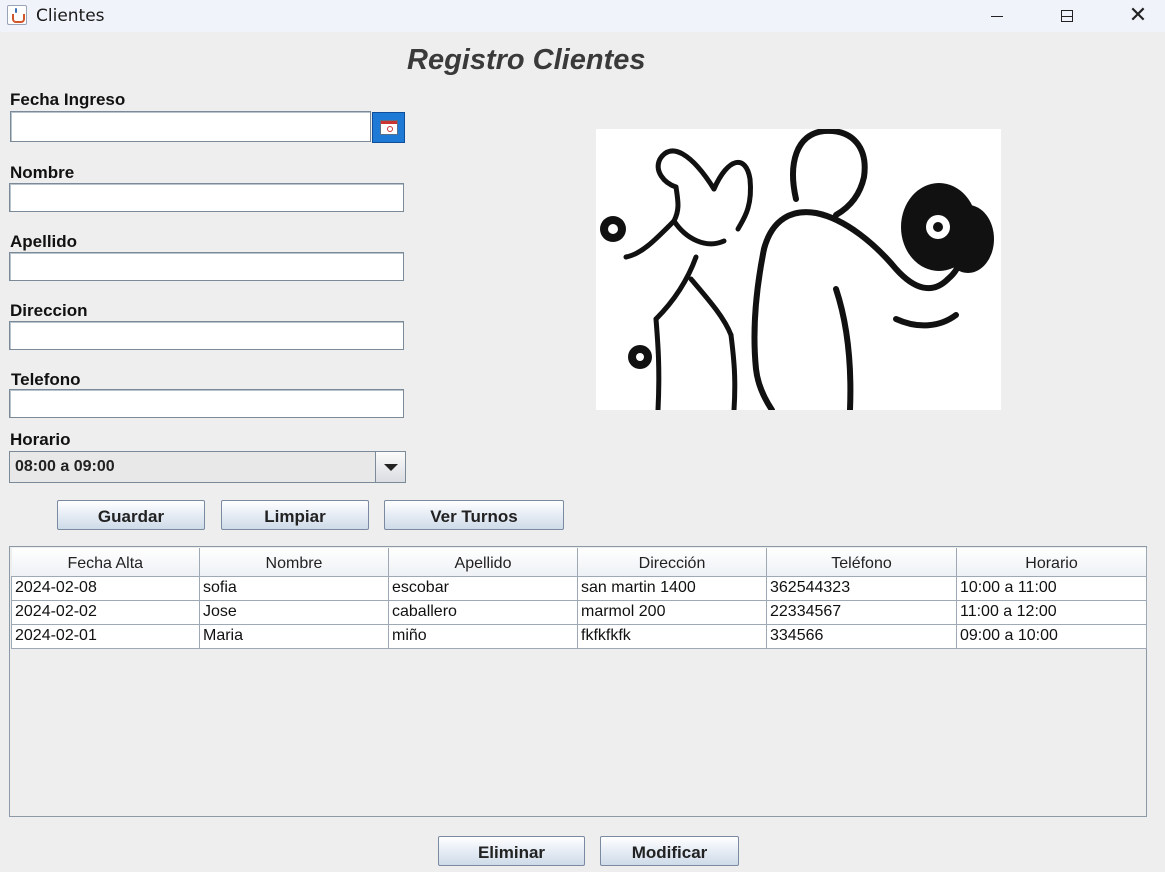 The width and height of the screenshot is (1165, 872). I want to click on column-header-fecha-alta: Fecha Alta, so click(105, 562).